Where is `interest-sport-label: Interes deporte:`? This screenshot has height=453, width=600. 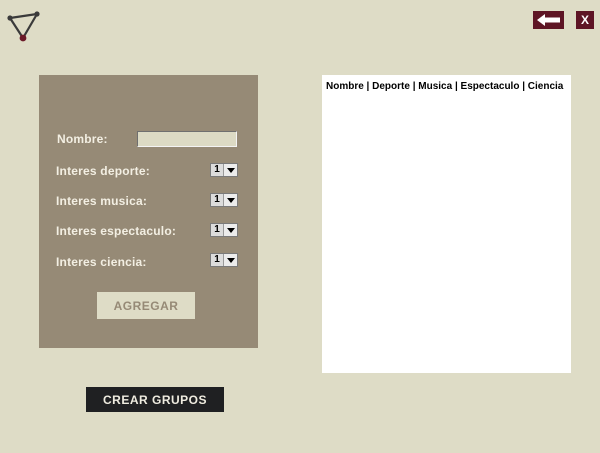 interest-sport-label: Interes deporte: is located at coordinates (103, 171).